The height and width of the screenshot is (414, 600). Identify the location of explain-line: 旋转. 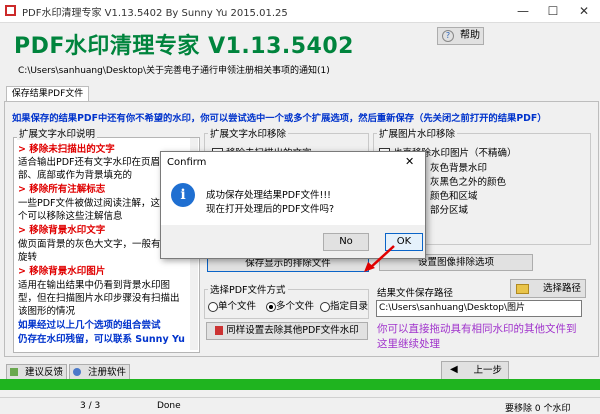
(28, 257).